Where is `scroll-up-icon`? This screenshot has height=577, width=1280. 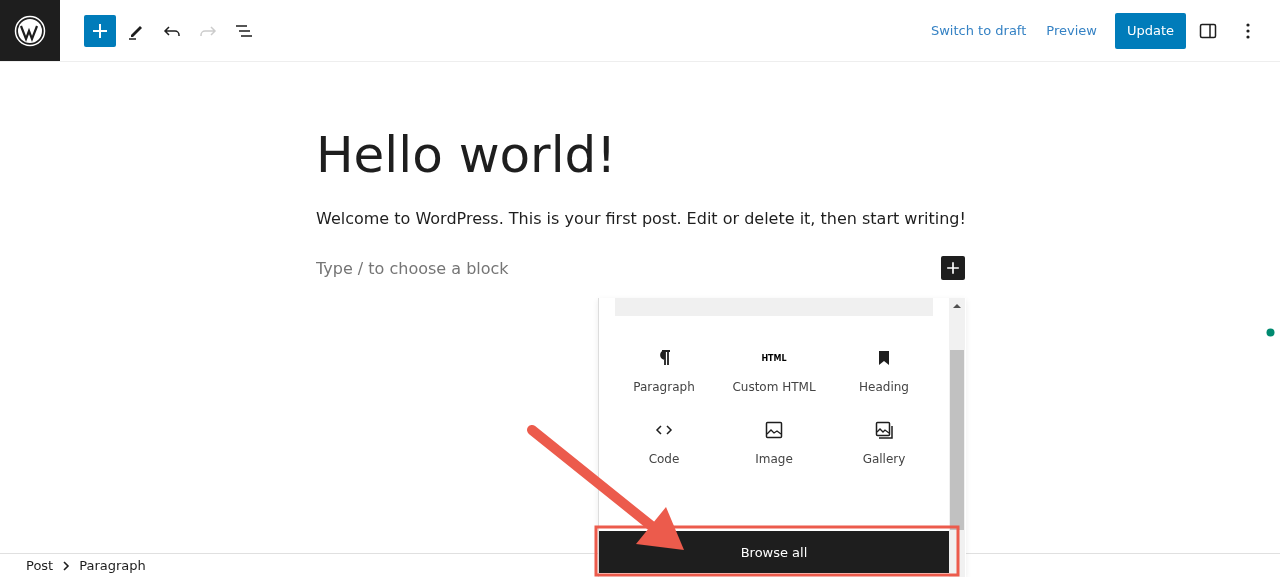
scroll-up-icon is located at coordinates (957, 306).